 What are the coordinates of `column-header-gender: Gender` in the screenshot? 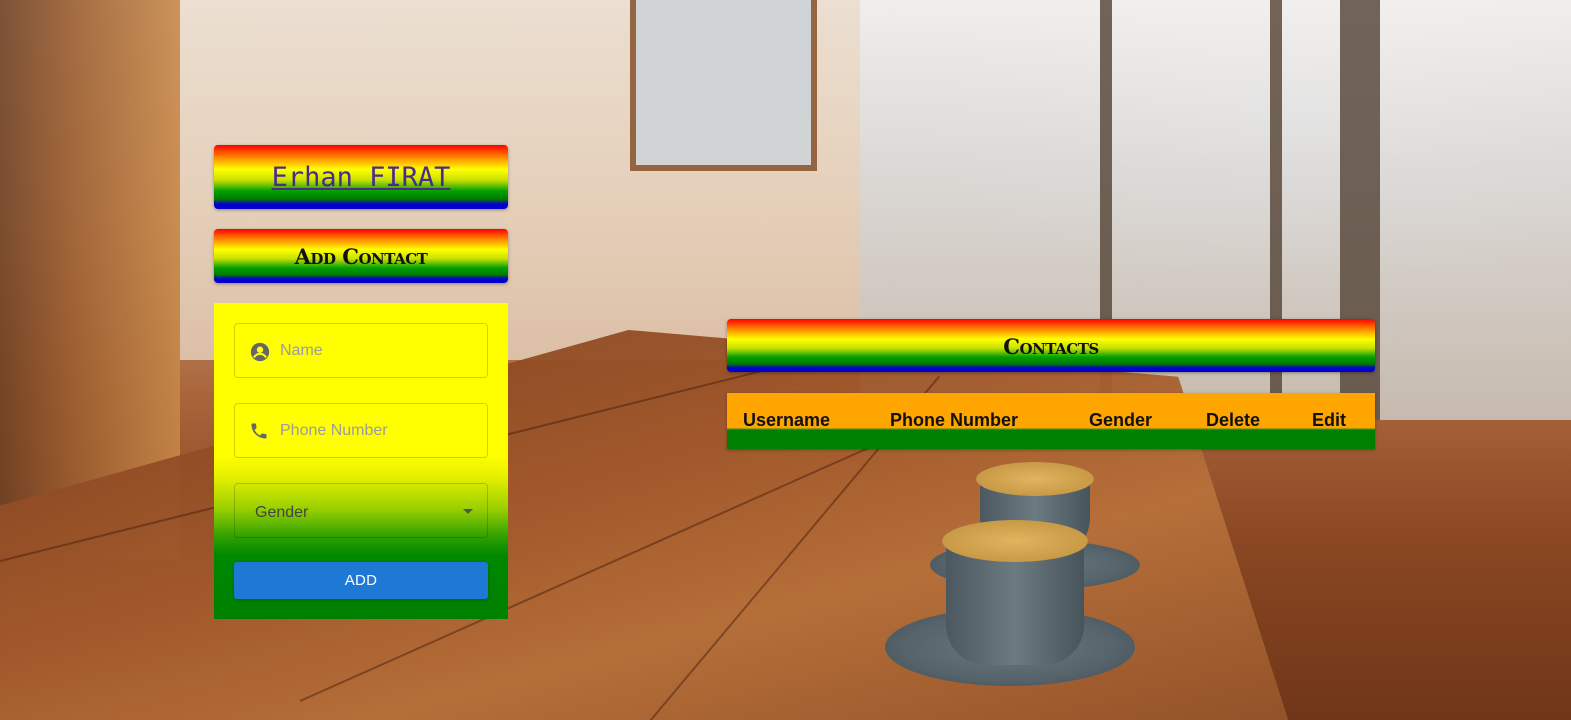 It's located at (1121, 420).